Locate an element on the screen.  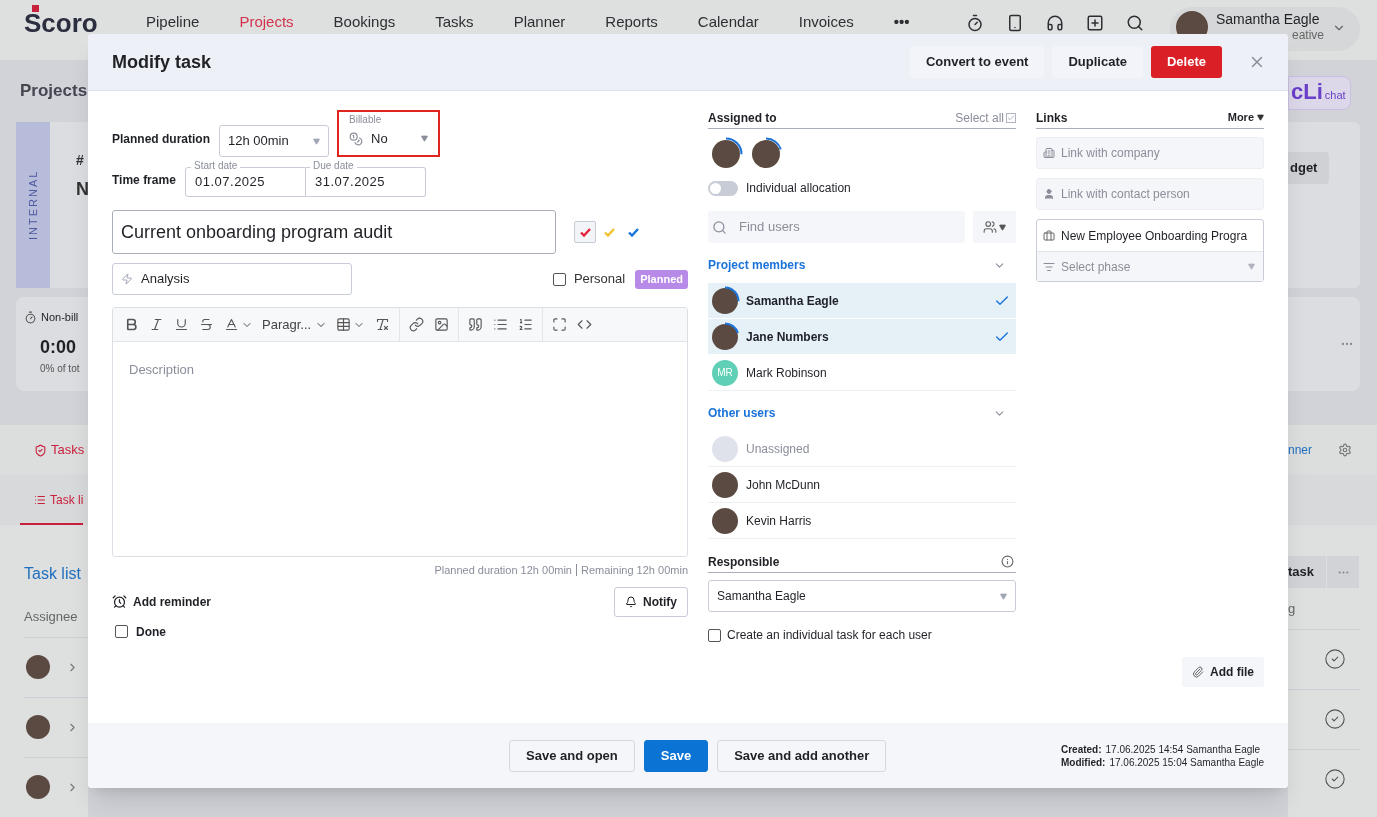
image-icon is located at coordinates (442, 324).